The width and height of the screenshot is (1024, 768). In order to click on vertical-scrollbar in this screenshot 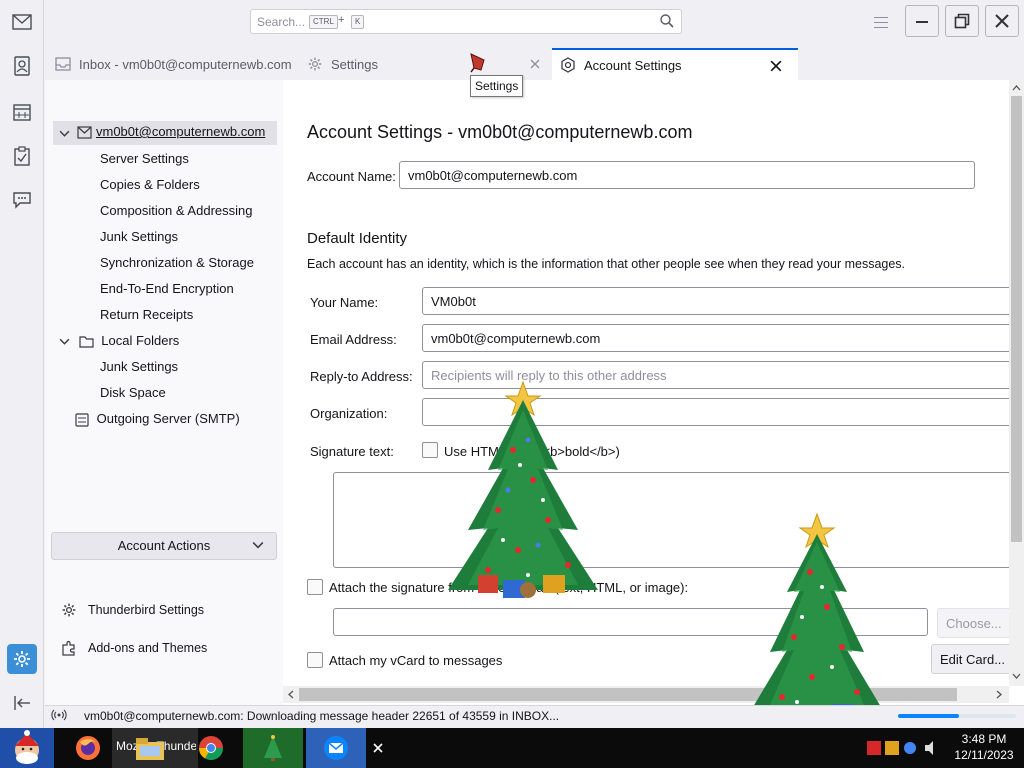, I will do `click(1016, 383)`.